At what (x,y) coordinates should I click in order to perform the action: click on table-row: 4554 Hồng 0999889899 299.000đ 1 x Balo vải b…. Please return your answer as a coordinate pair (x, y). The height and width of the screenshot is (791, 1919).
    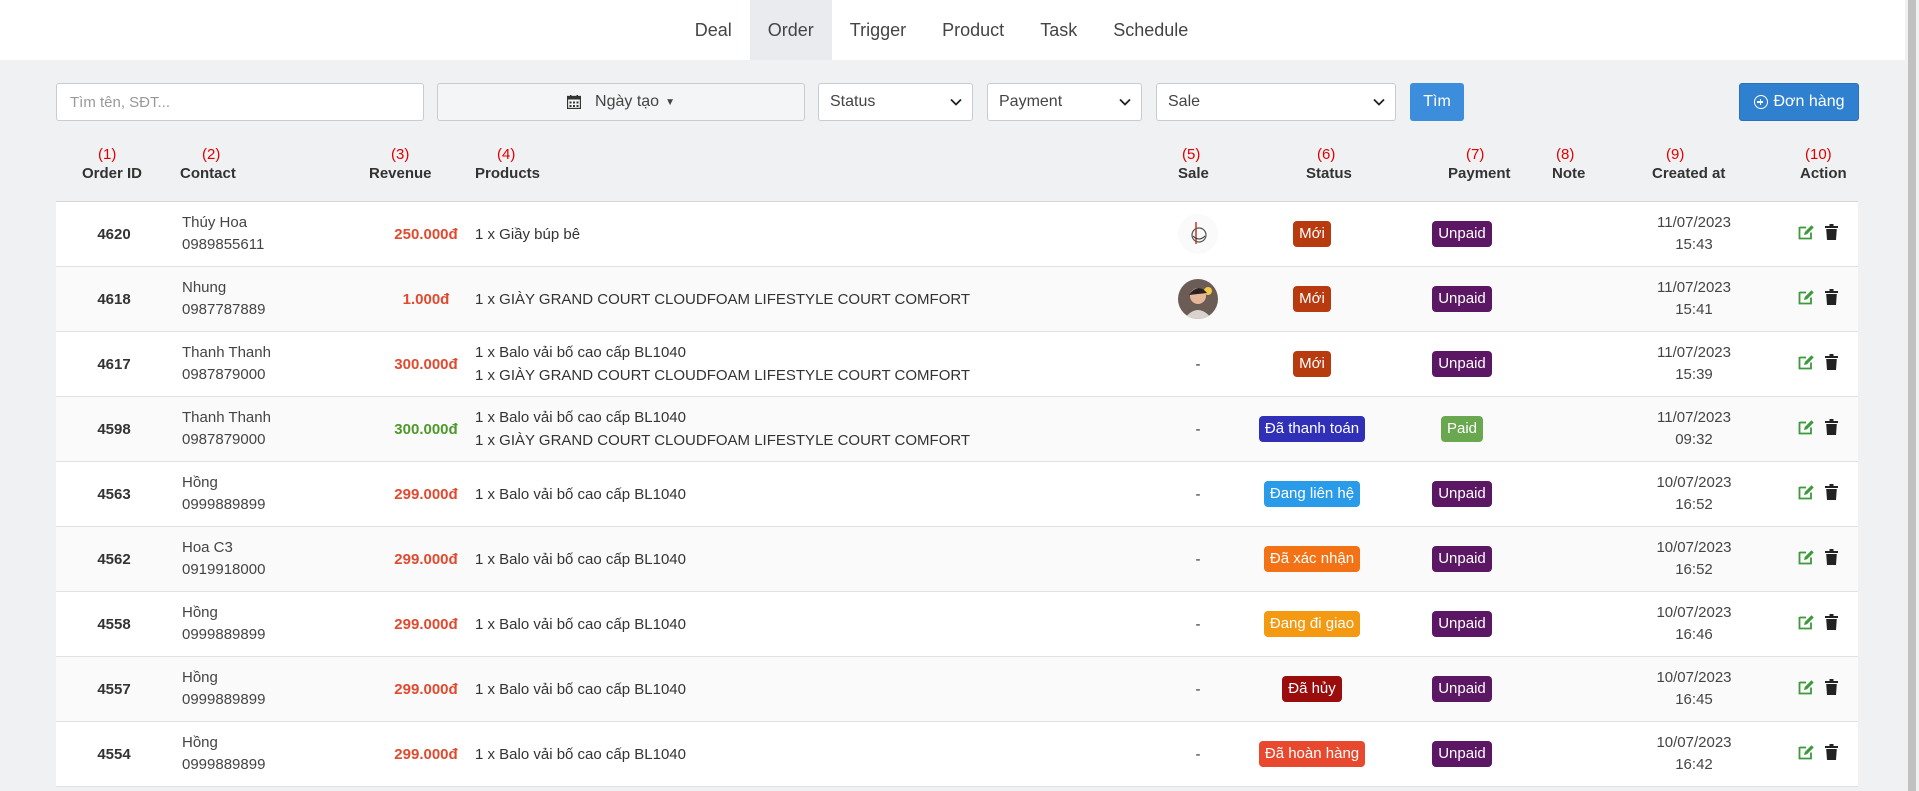
    Looking at the image, I should click on (957, 754).